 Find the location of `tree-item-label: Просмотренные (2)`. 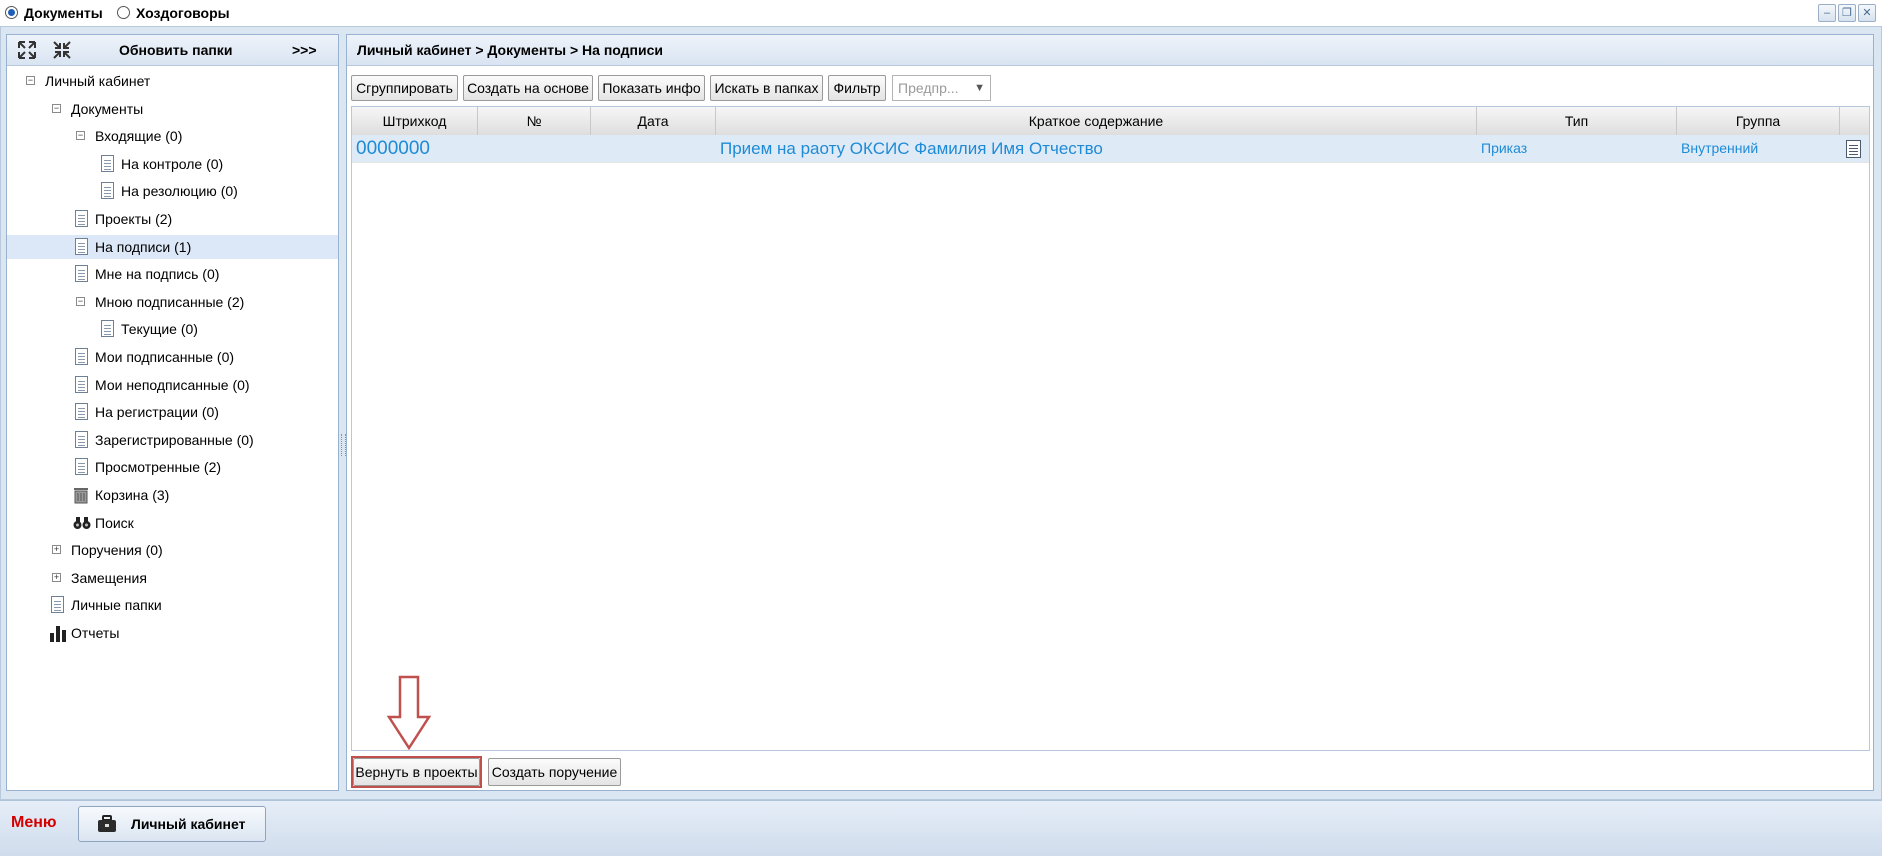

tree-item-label: Просмотренные (2) is located at coordinates (158, 467).